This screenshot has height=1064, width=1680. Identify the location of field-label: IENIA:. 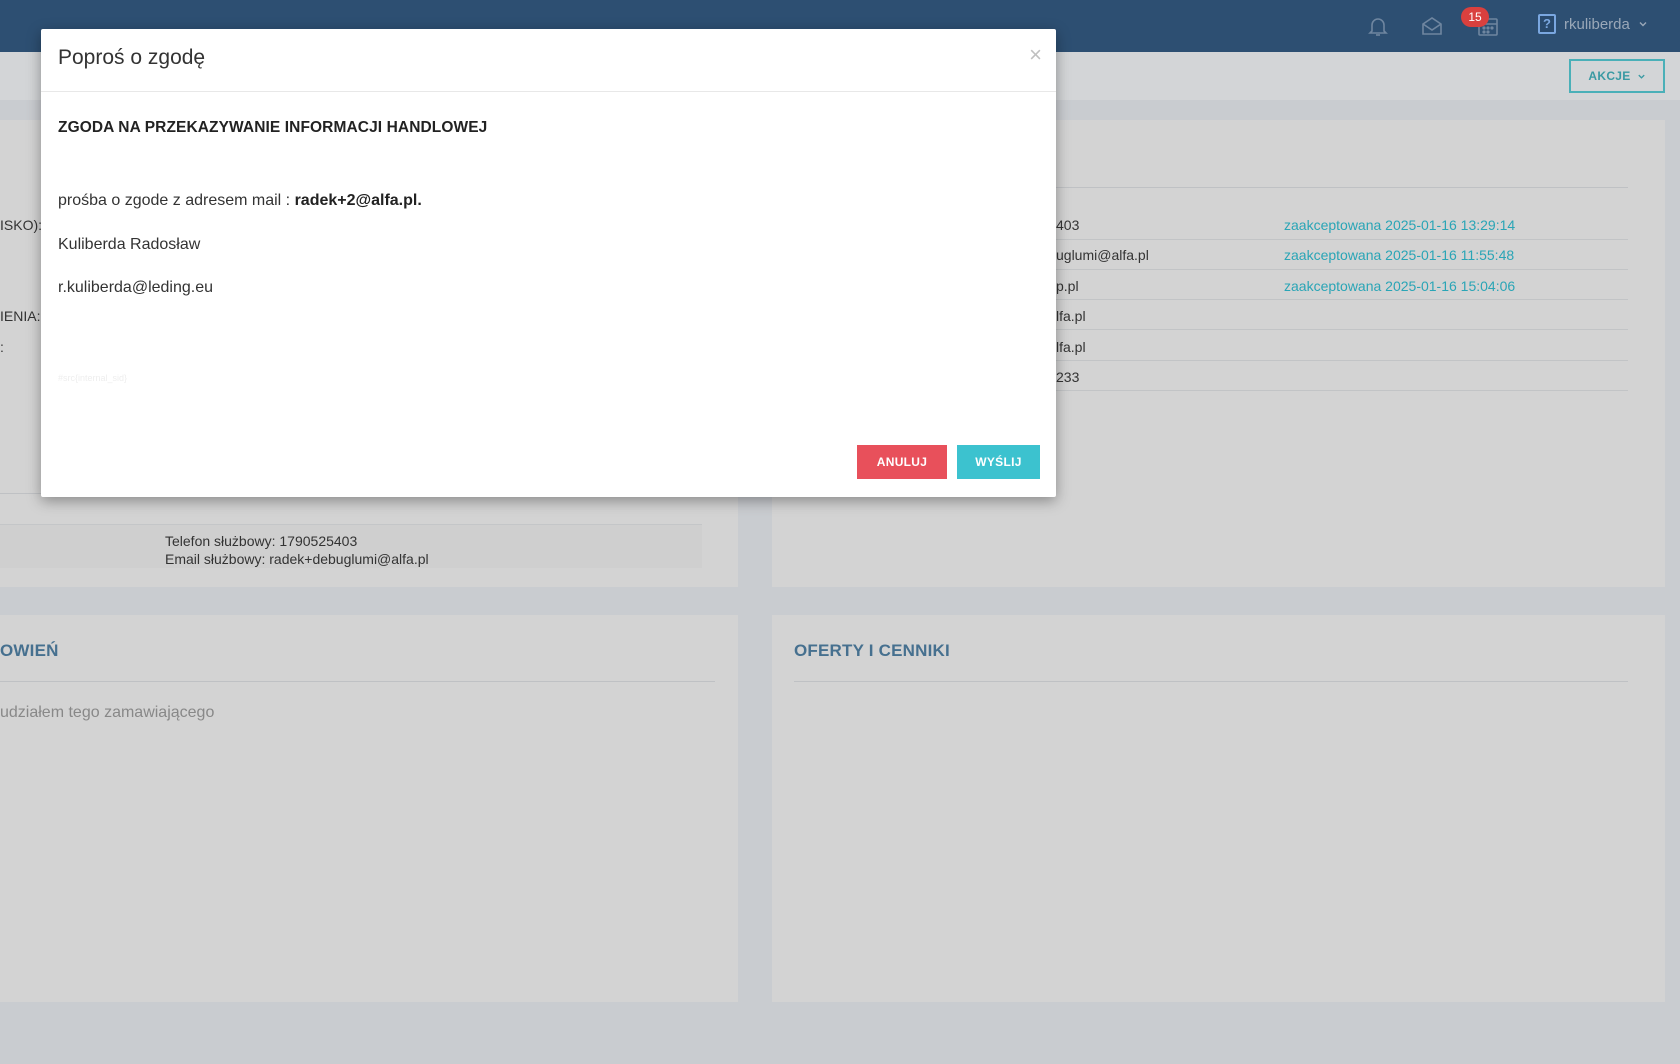
(20, 316).